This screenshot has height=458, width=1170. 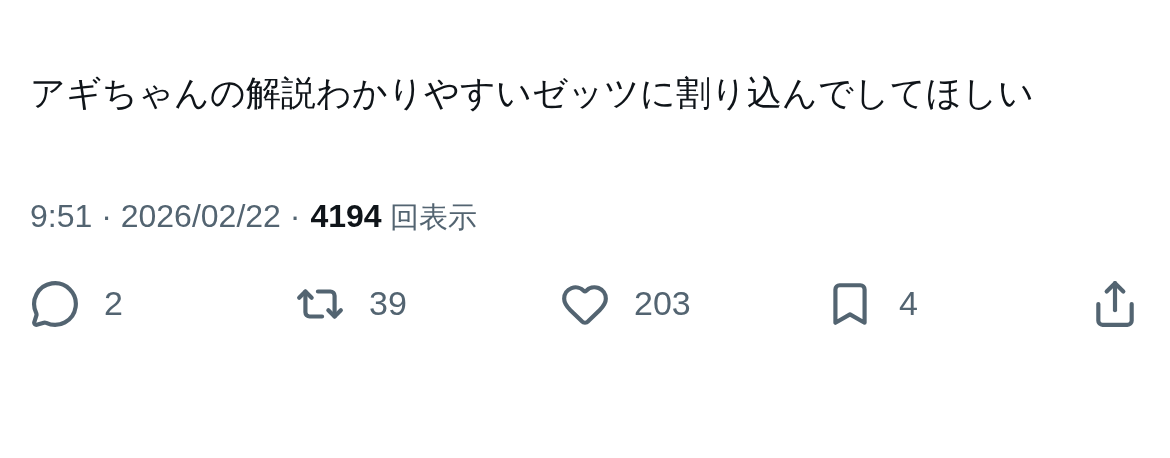 I want to click on like-button: 203, so click(x=692, y=303).